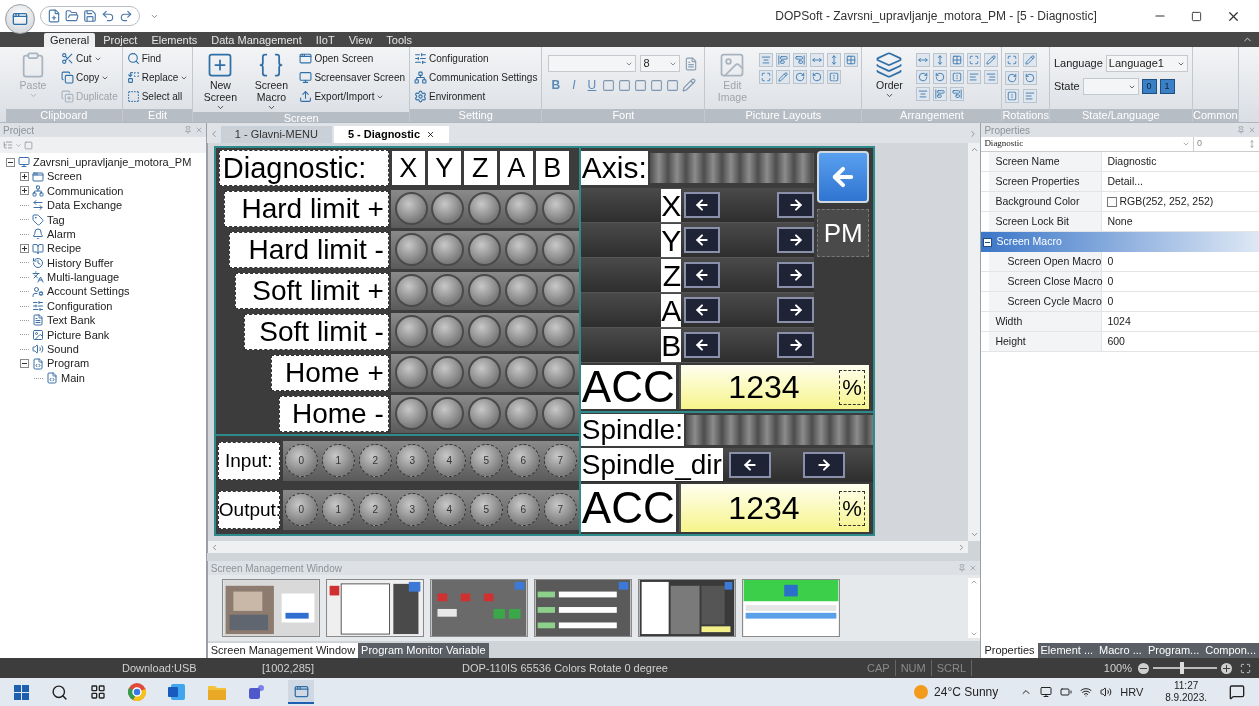 The height and width of the screenshot is (706, 1259). Describe the element at coordinates (68, 363) in the screenshot. I see `tree-item: Program` at that location.